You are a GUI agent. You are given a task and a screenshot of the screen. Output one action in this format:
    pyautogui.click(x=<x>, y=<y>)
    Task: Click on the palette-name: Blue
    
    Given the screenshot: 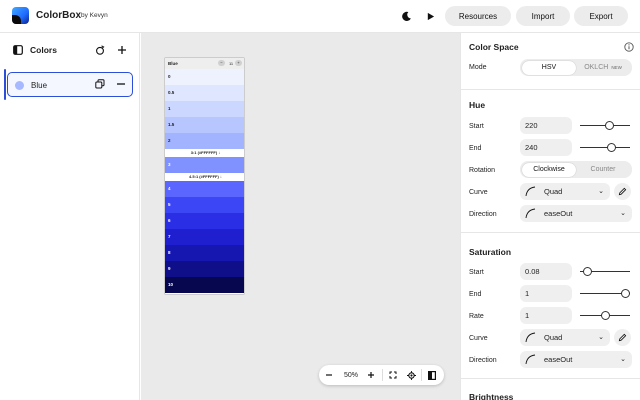 What is the action you would take?
    pyautogui.click(x=173, y=63)
    